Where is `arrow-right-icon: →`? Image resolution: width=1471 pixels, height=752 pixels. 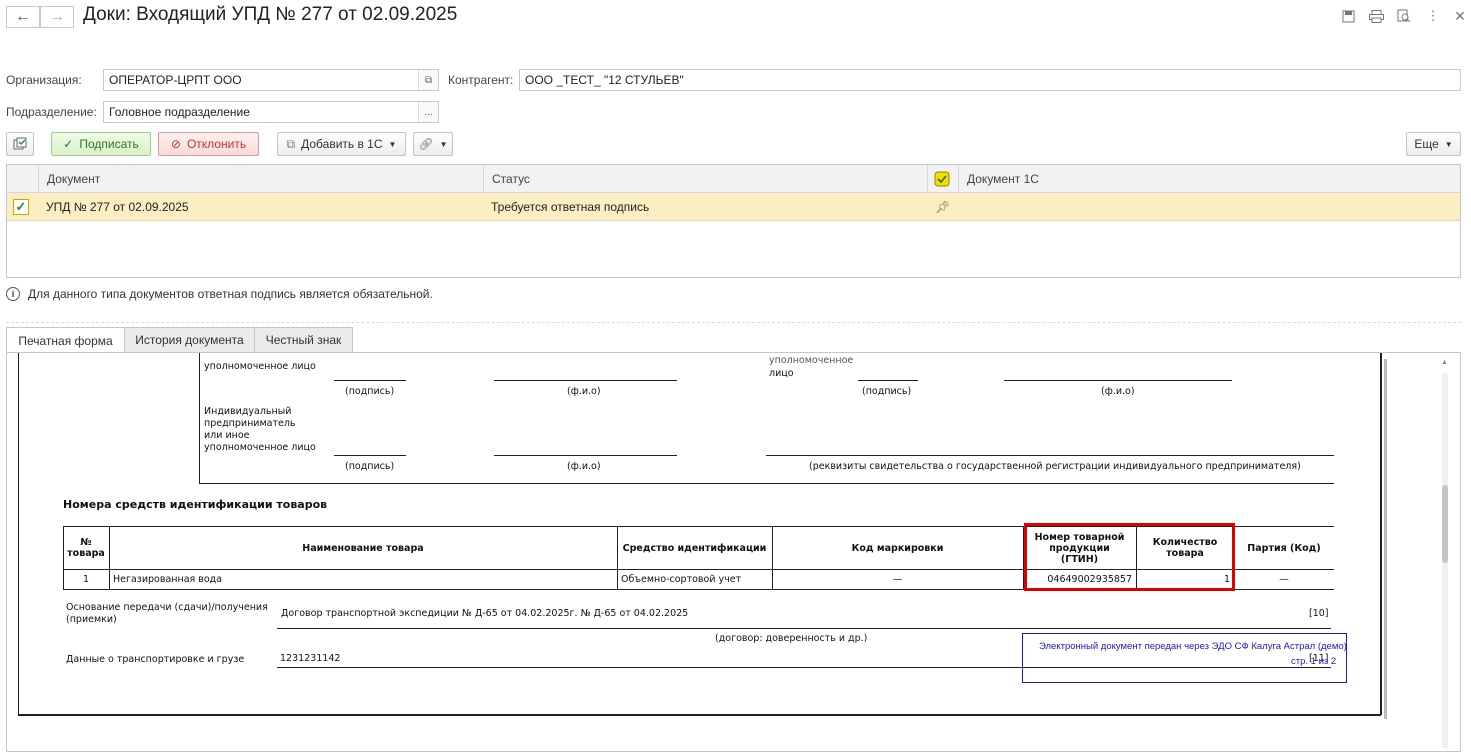
arrow-right-icon: → is located at coordinates (57, 16).